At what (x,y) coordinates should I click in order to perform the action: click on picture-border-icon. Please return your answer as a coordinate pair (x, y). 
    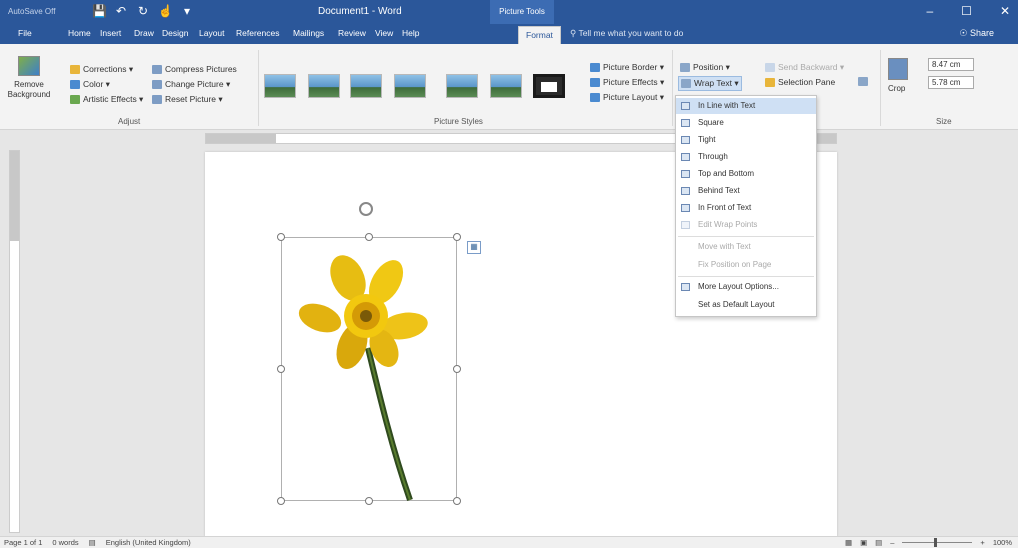
    Looking at the image, I should click on (595, 67).